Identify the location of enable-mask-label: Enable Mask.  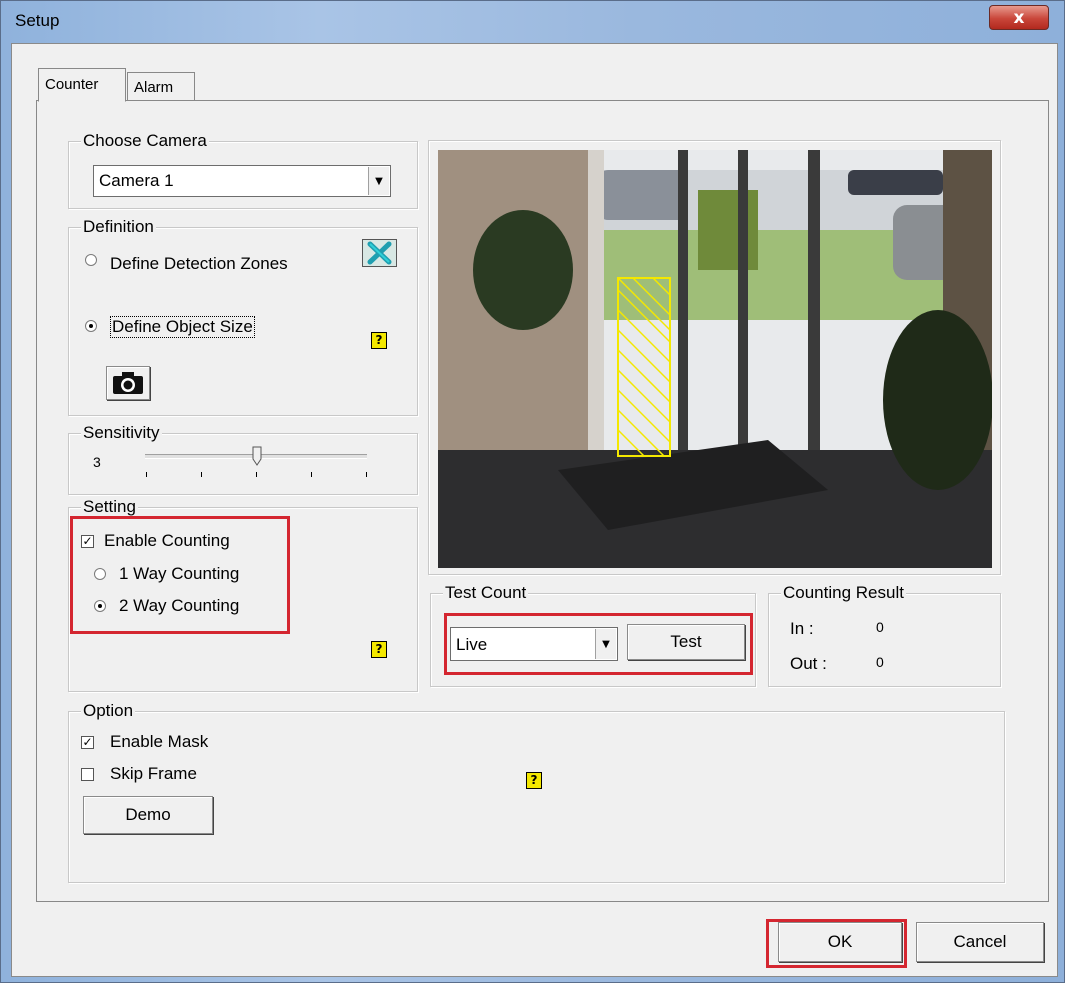
(159, 741).